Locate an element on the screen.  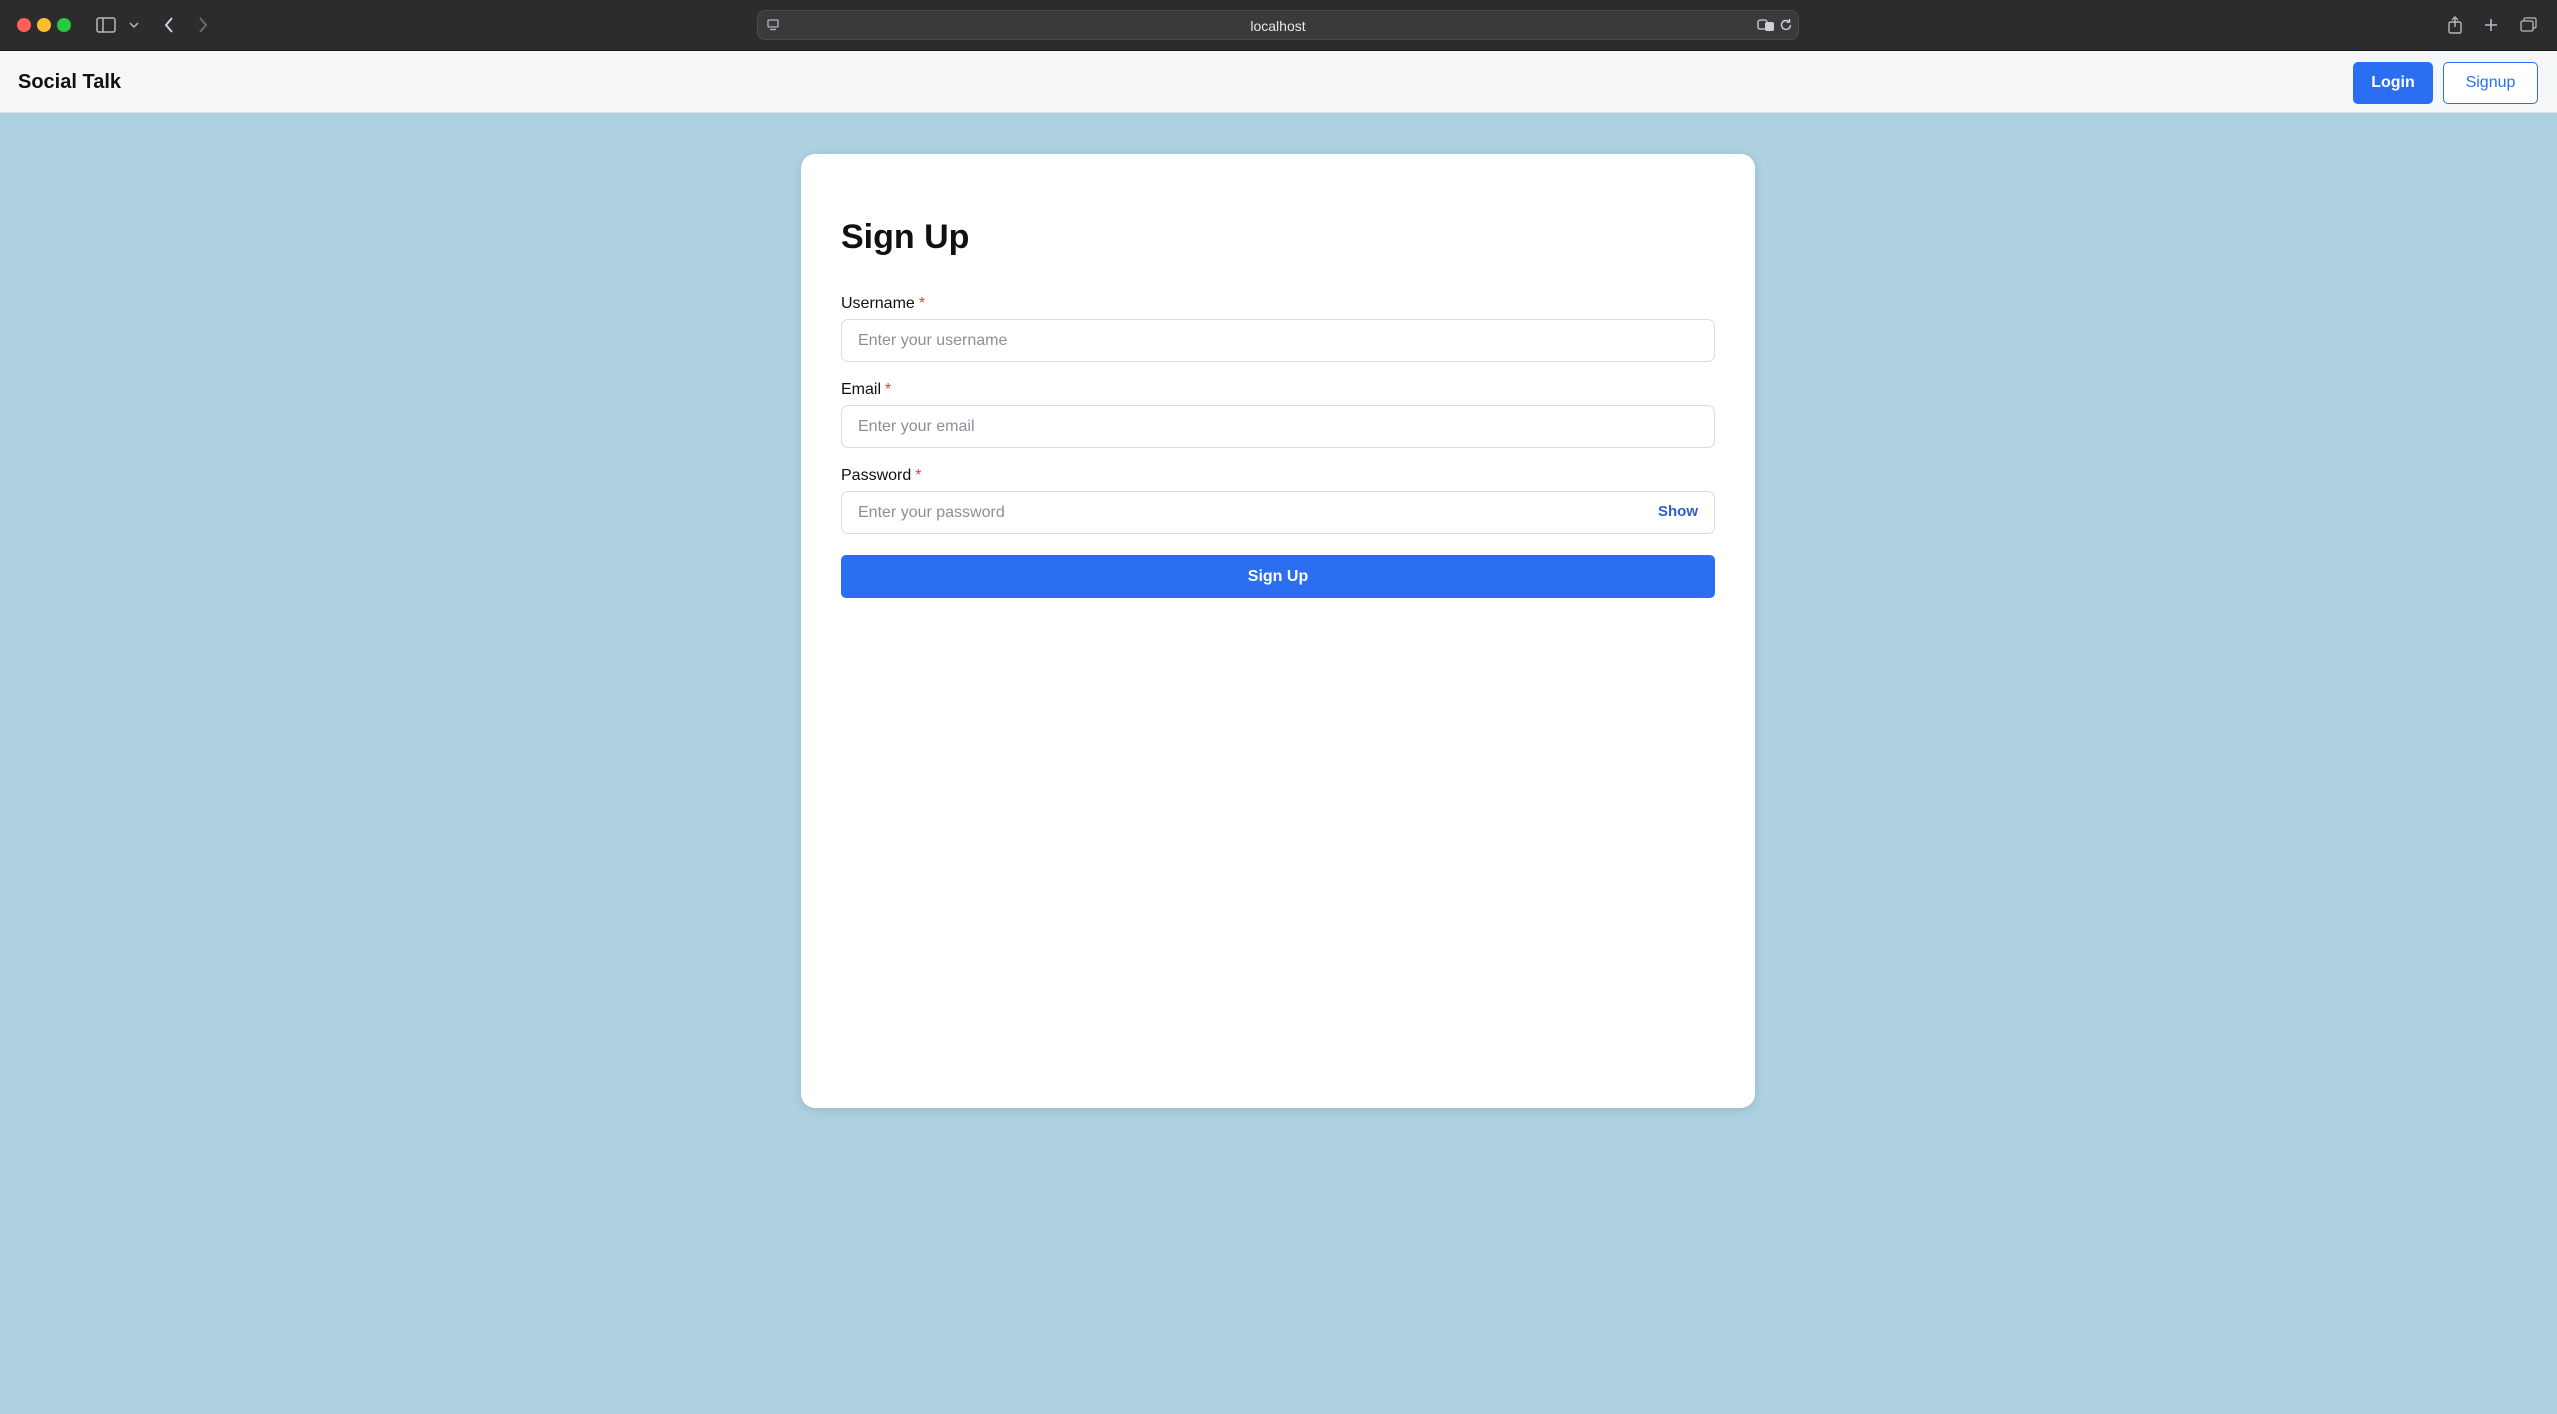
brand-logo-text: Social Talk is located at coordinates (69, 82).